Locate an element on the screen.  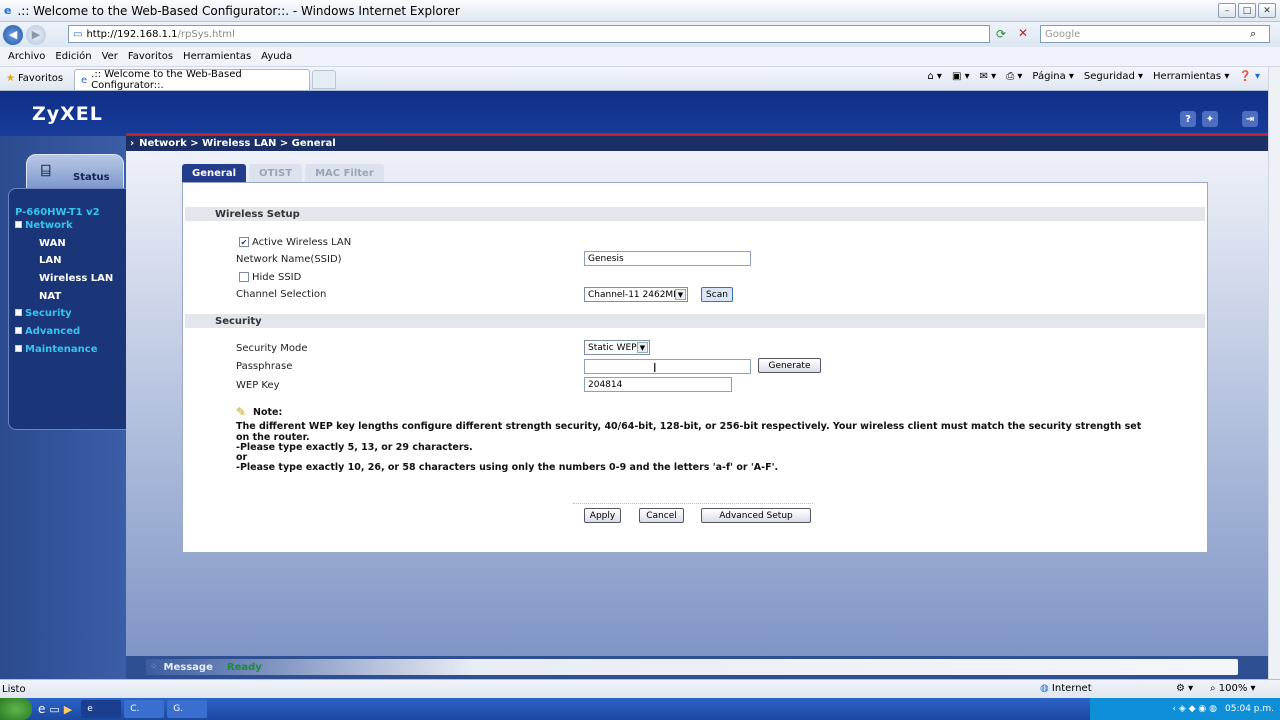
security-mode-select: Static WEP ▼ is located at coordinates (617, 347).